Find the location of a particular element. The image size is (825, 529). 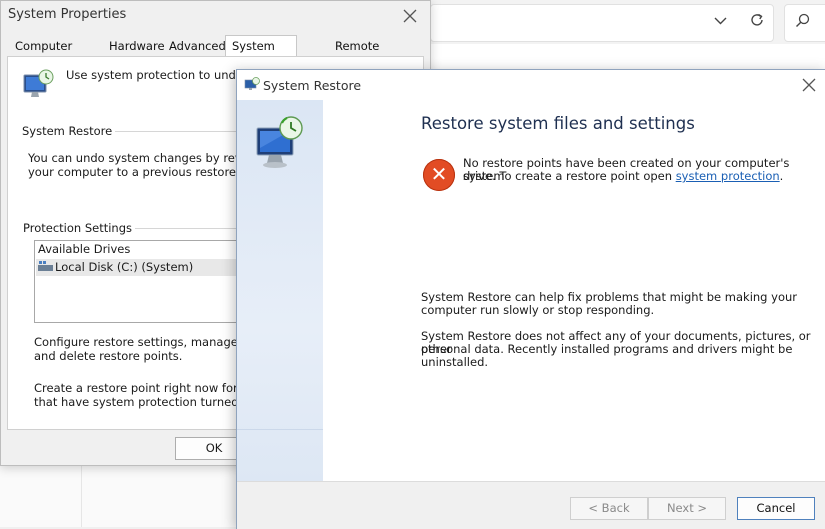

system-protection-icon is located at coordinates (39, 85).